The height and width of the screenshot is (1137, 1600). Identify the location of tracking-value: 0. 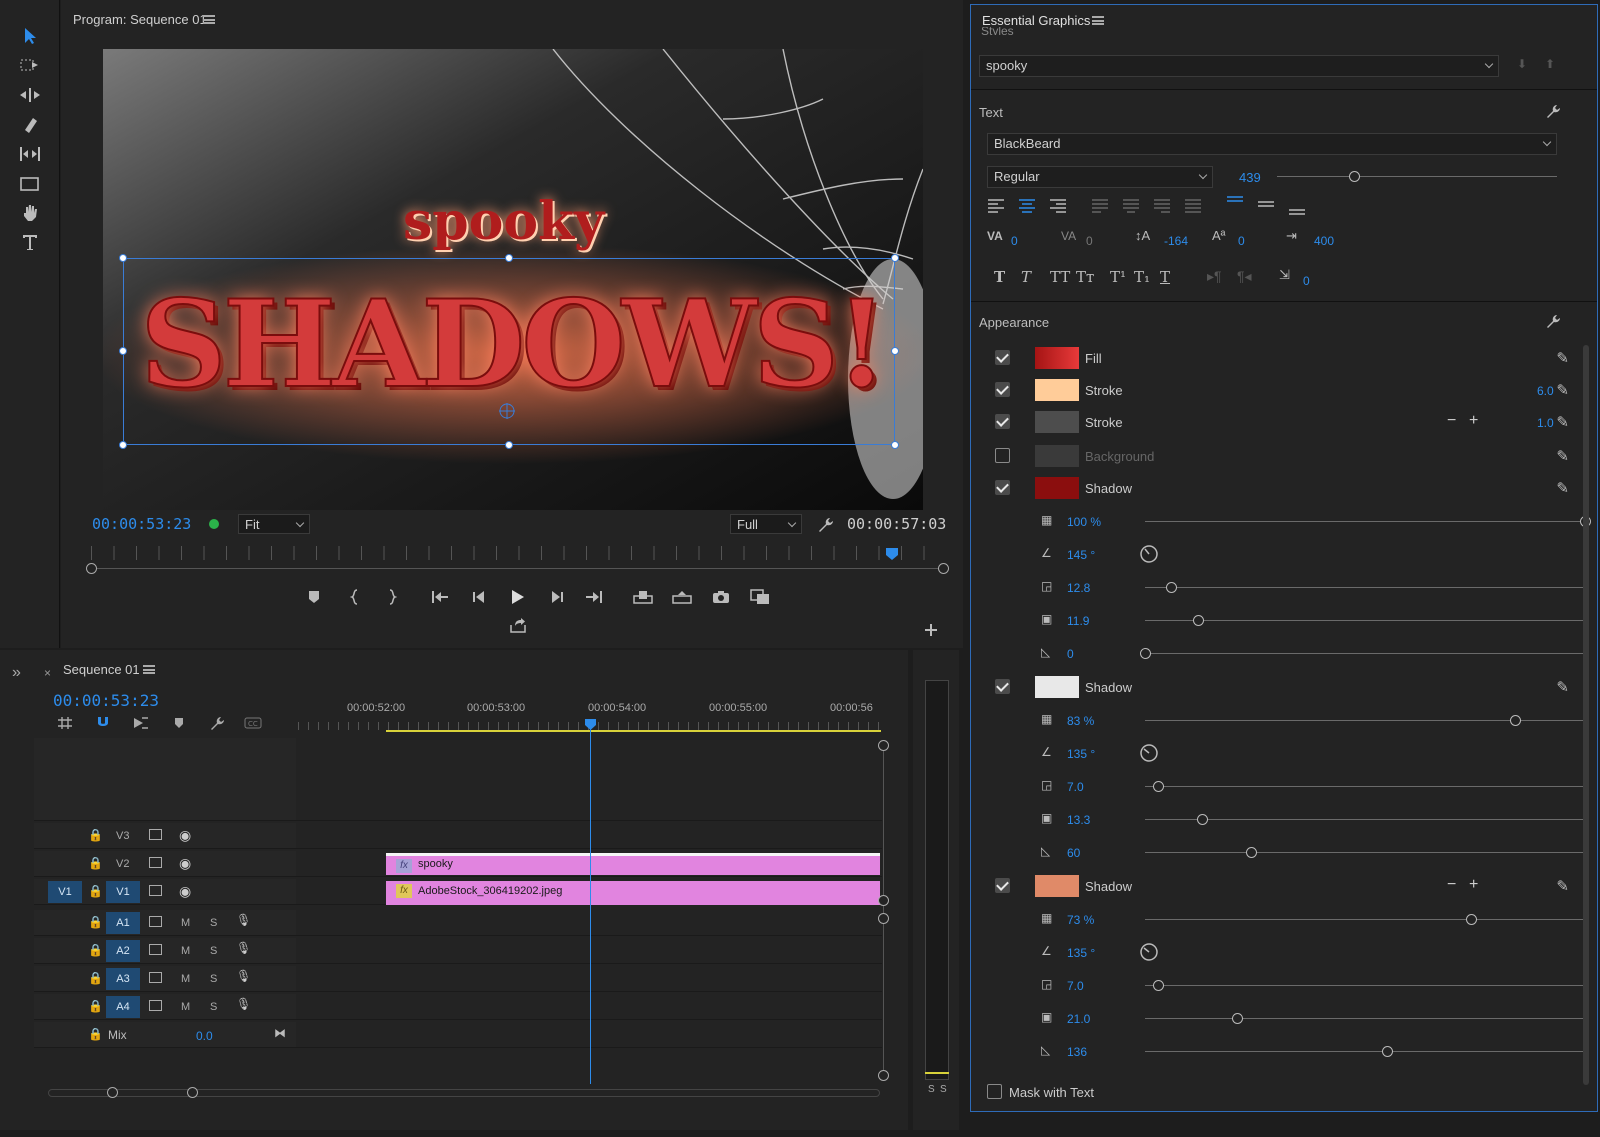
(1089, 241).